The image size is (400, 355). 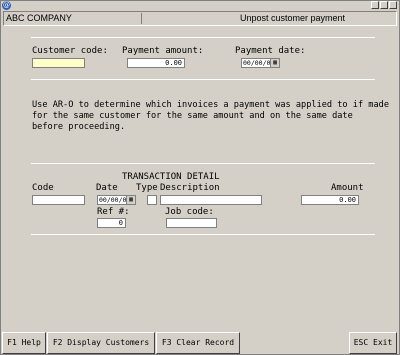 I want to click on description-label: Description, so click(x=190, y=188).